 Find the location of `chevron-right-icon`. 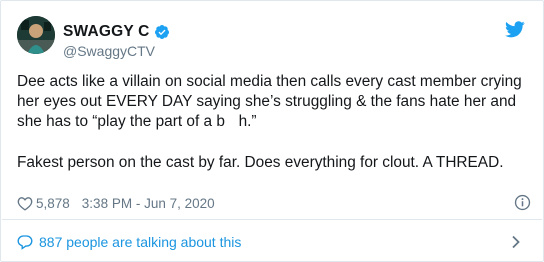

chevron-right-icon is located at coordinates (516, 242).